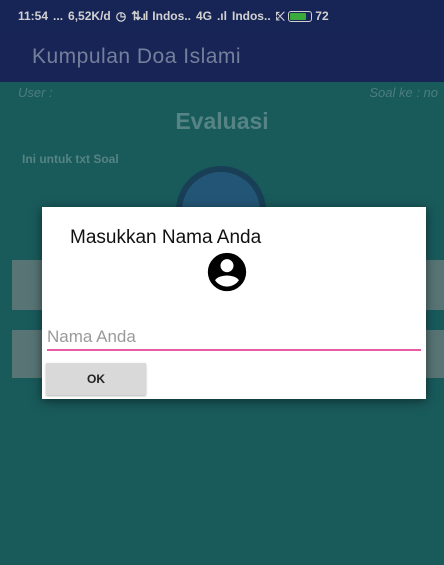 The width and height of the screenshot is (444, 565). I want to click on name-input, so click(234, 338).